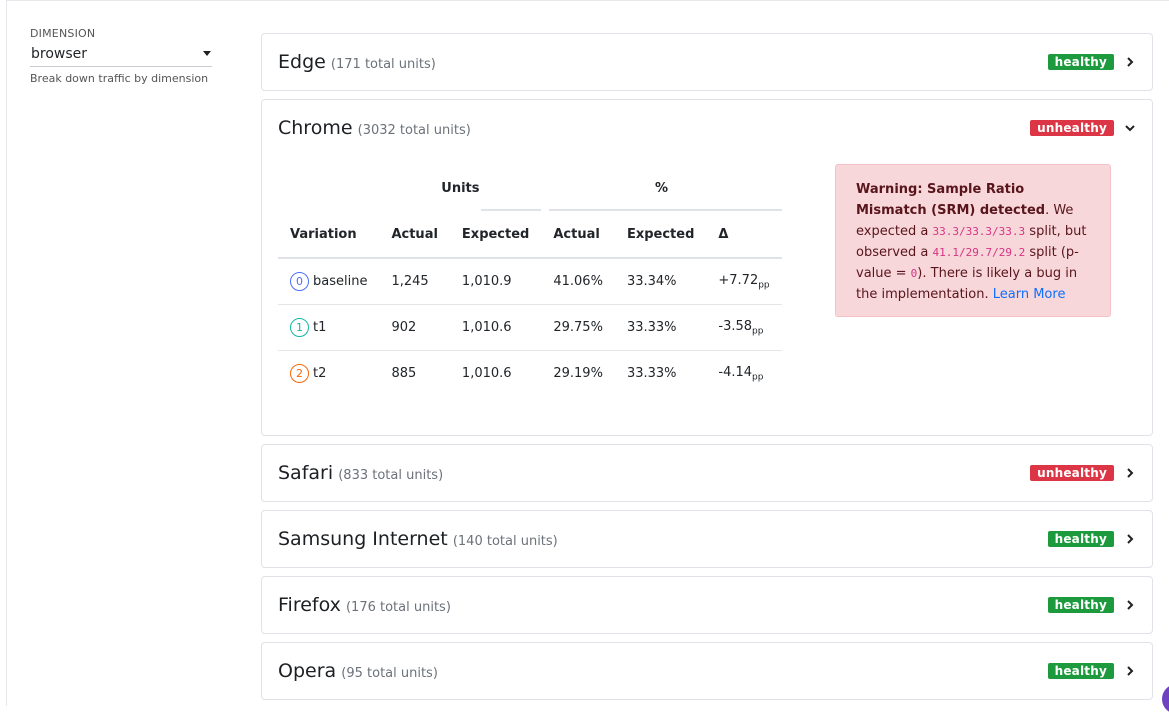 The image size is (1169, 714). What do you see at coordinates (389, 673) in the screenshot?
I see `total-units: (95 total units)` at bounding box center [389, 673].